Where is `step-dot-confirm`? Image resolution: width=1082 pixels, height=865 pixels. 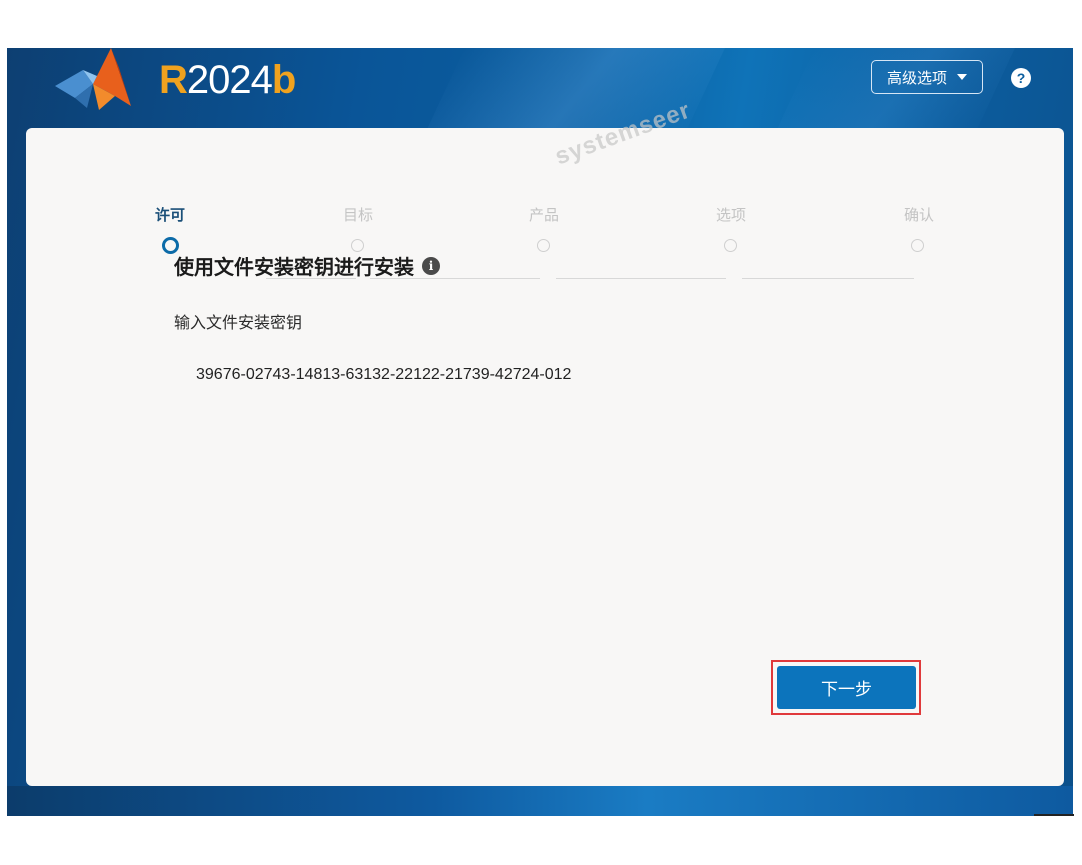
step-dot-confirm is located at coordinates (917, 245).